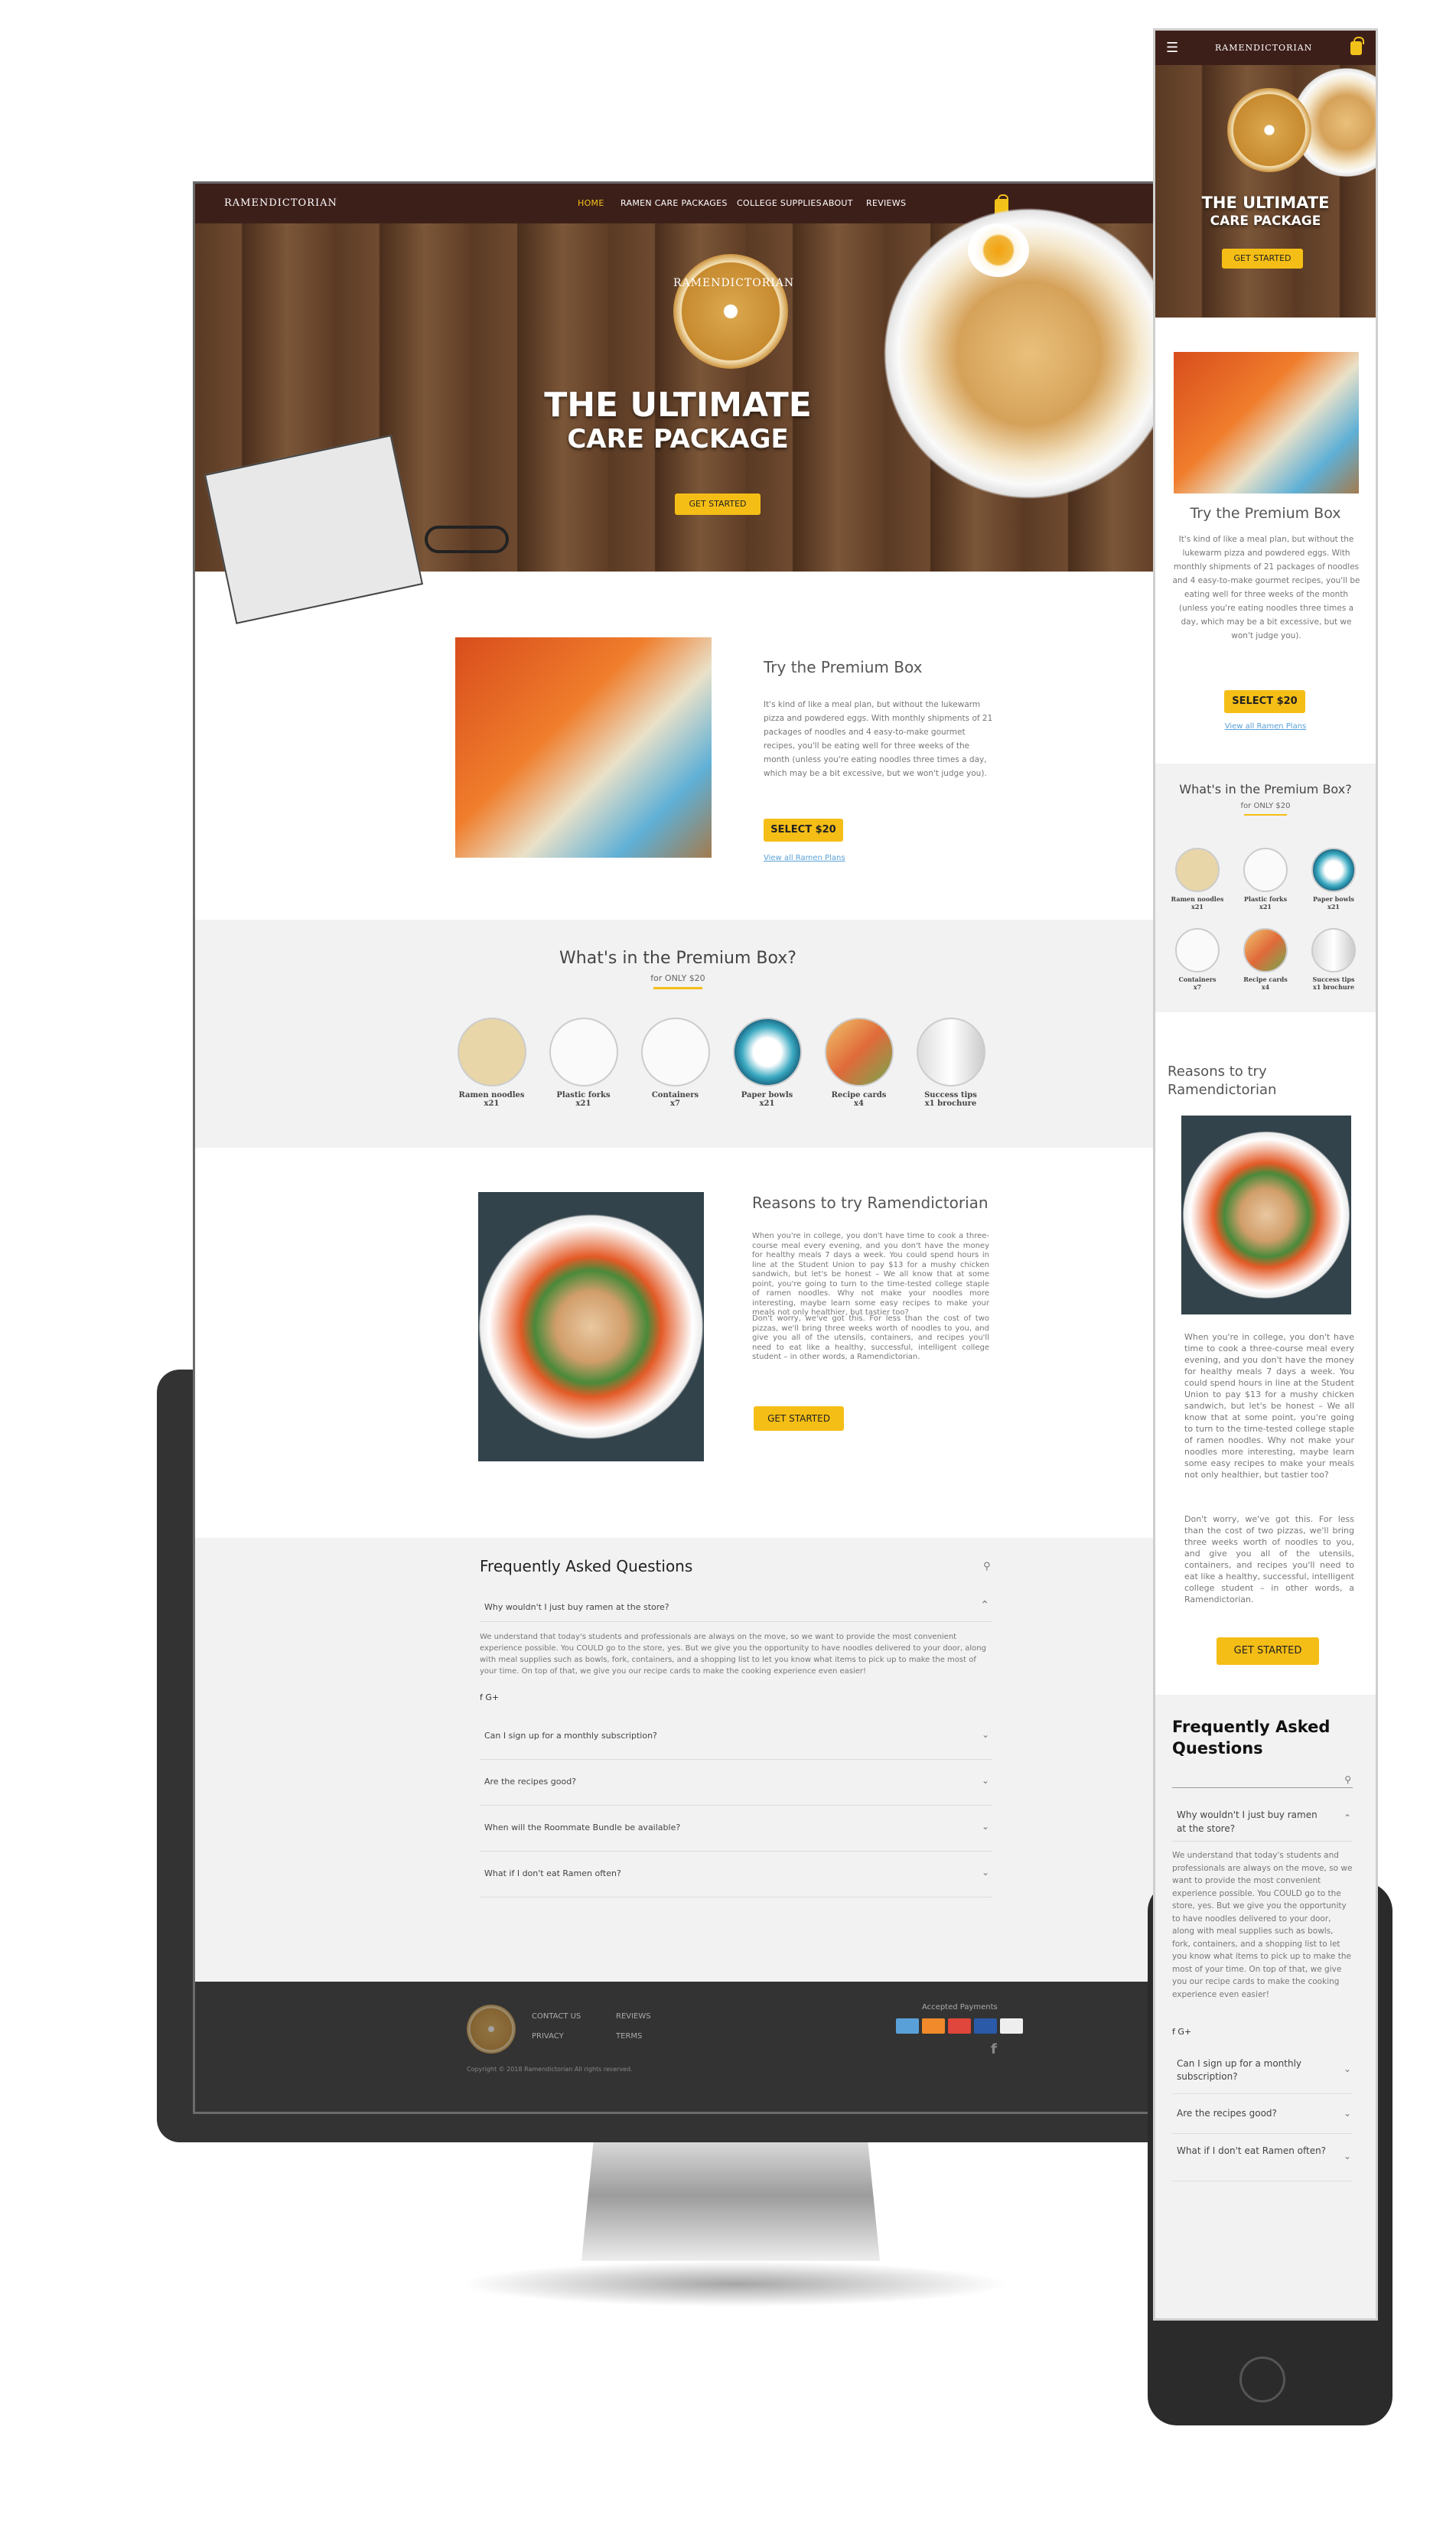 This screenshot has width=1456, height=2531. Describe the element at coordinates (736, 1783) in the screenshot. I see `faq-item: Are the recipes good? ⌄` at that location.